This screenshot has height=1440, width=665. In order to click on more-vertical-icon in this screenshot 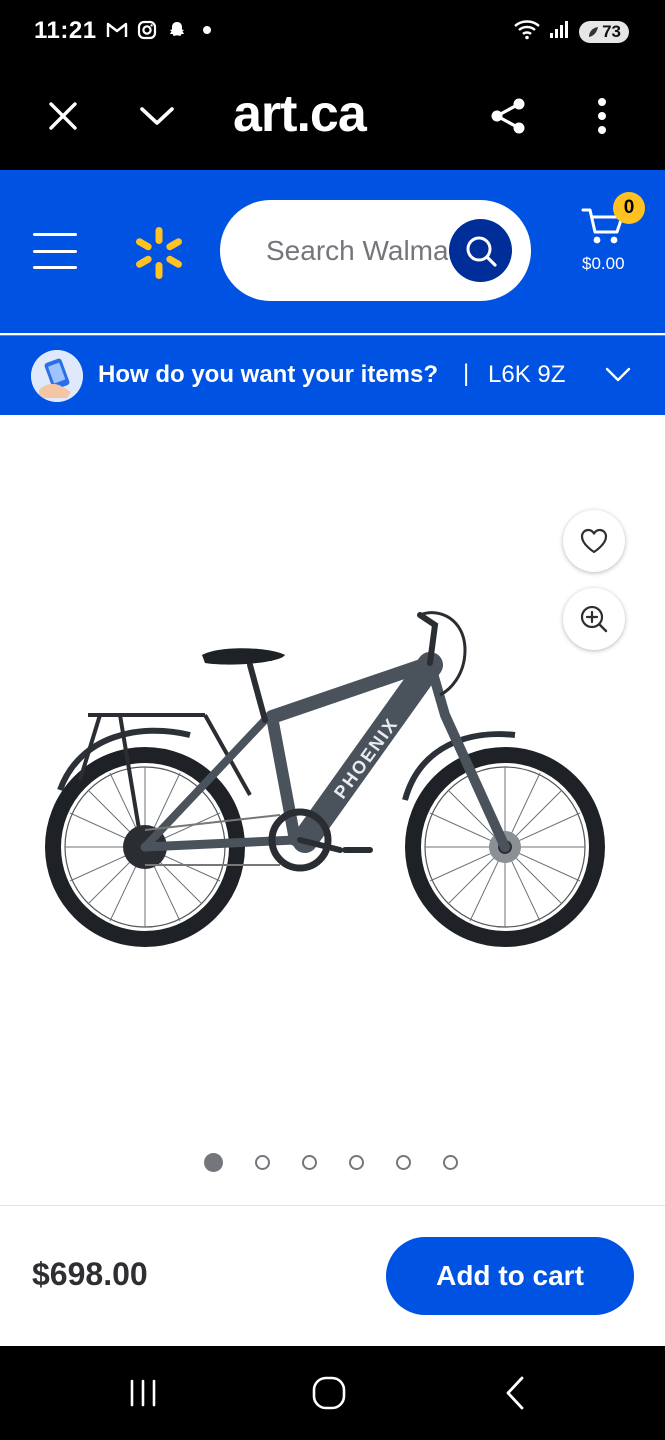, I will do `click(602, 116)`.